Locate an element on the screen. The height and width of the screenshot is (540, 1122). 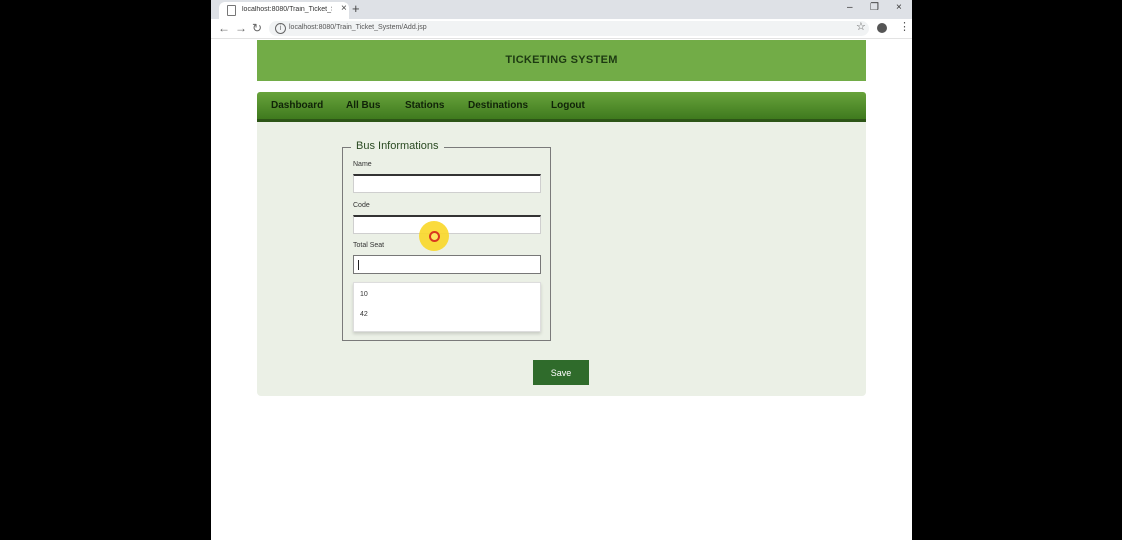
back-icon: ← is located at coordinates (224, 28).